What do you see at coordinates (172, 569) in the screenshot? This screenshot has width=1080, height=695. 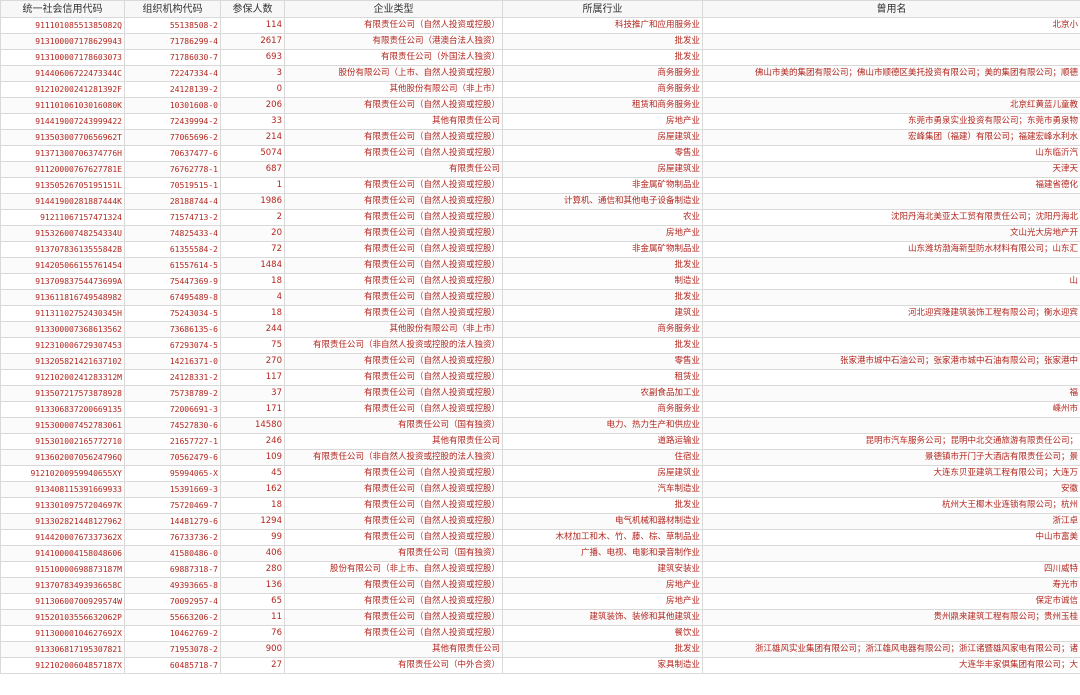 I see `org-code-cell: 69887318-7` at bounding box center [172, 569].